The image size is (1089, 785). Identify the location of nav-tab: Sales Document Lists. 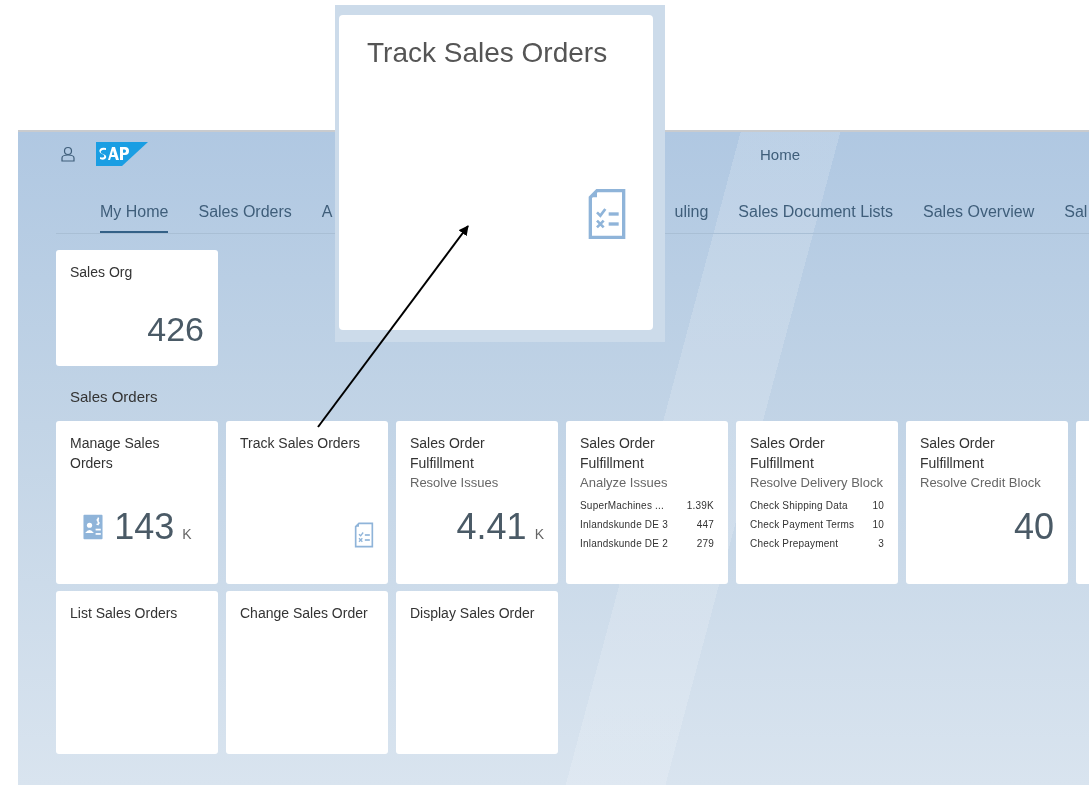
(816, 218).